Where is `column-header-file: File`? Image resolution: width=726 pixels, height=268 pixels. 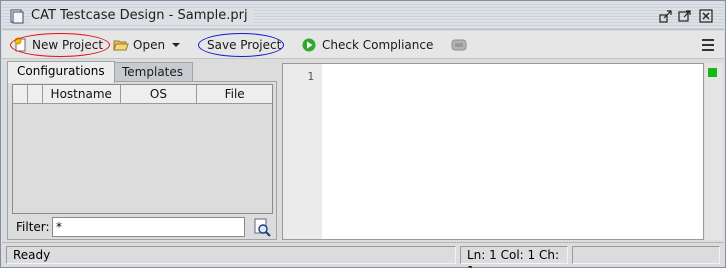
column-header-file: File is located at coordinates (234, 94).